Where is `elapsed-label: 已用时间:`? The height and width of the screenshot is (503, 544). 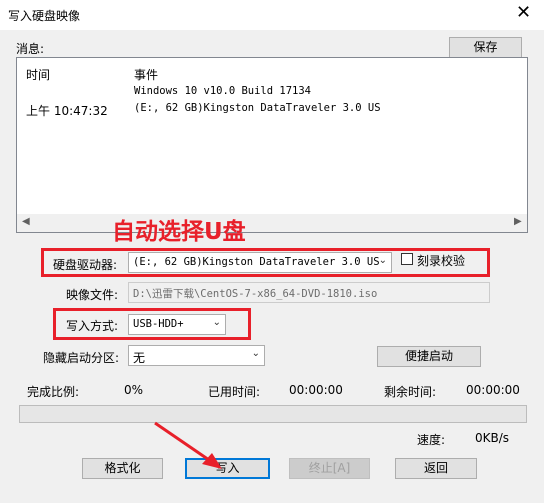
elapsed-label: 已用时间: is located at coordinates (234, 392).